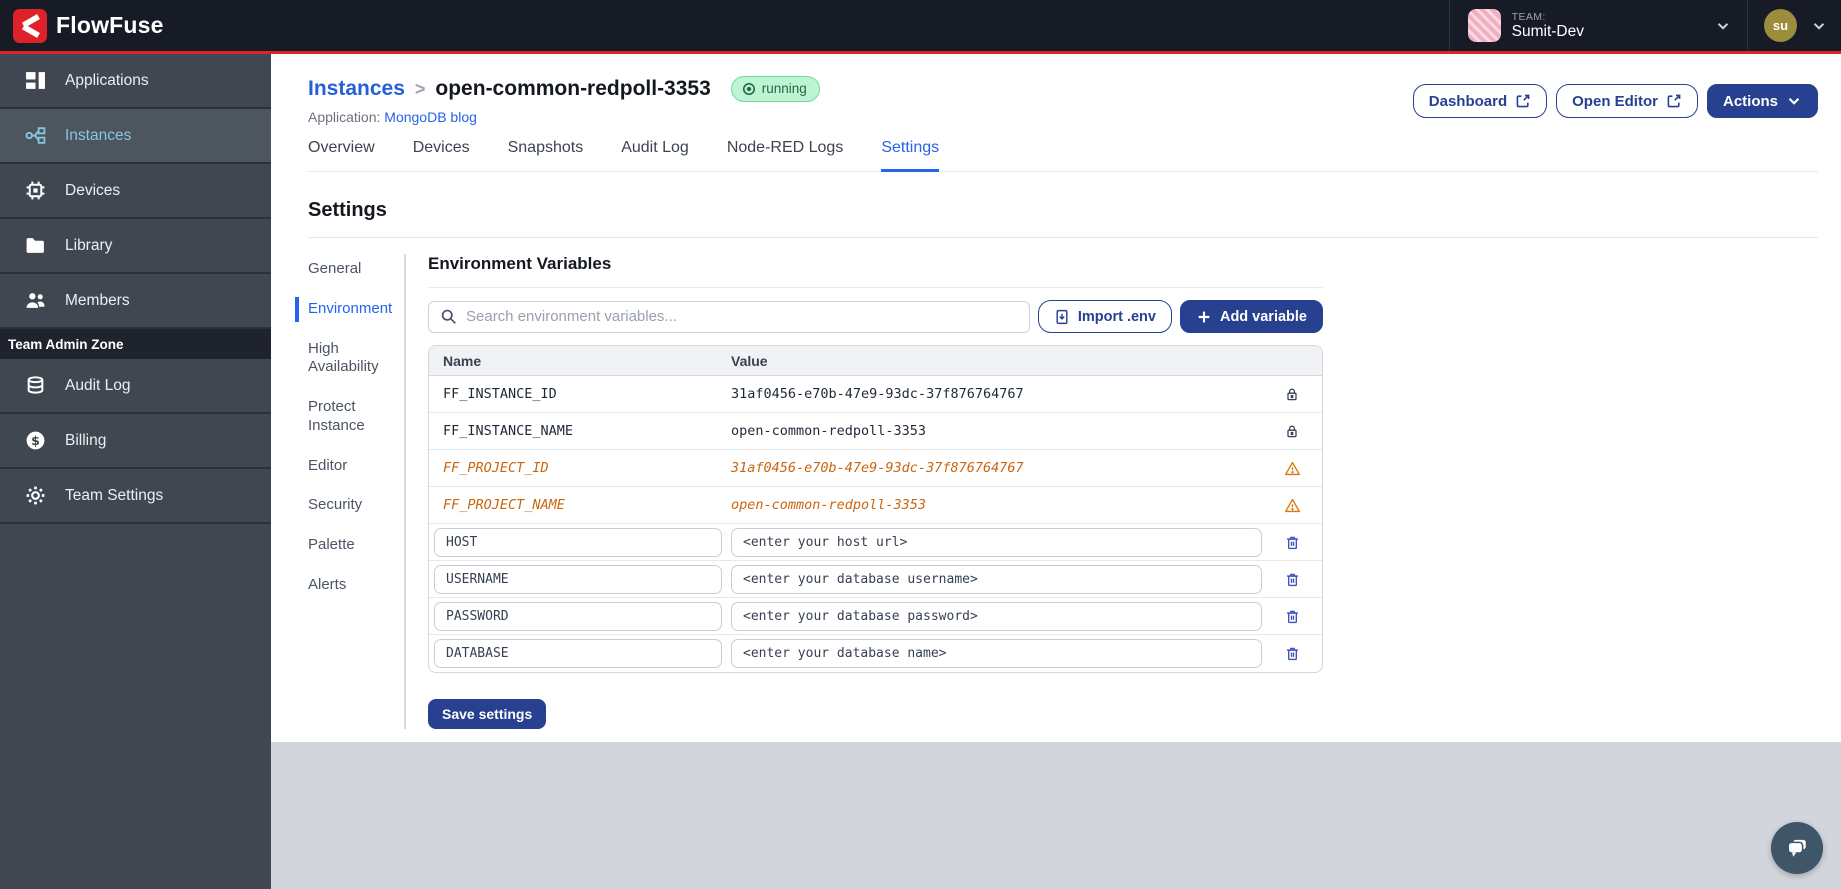 The height and width of the screenshot is (889, 1841). I want to click on devices-icon, so click(35, 190).